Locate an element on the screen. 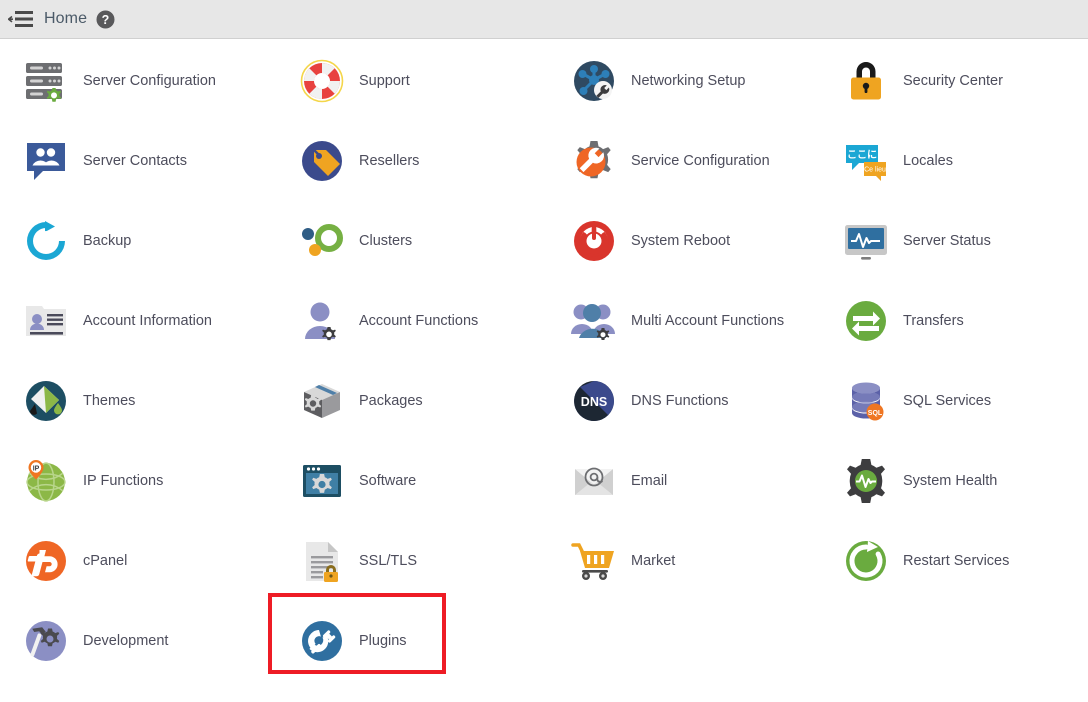  feature-item-server-configuration: Server Configuration is located at coordinates (136, 81).